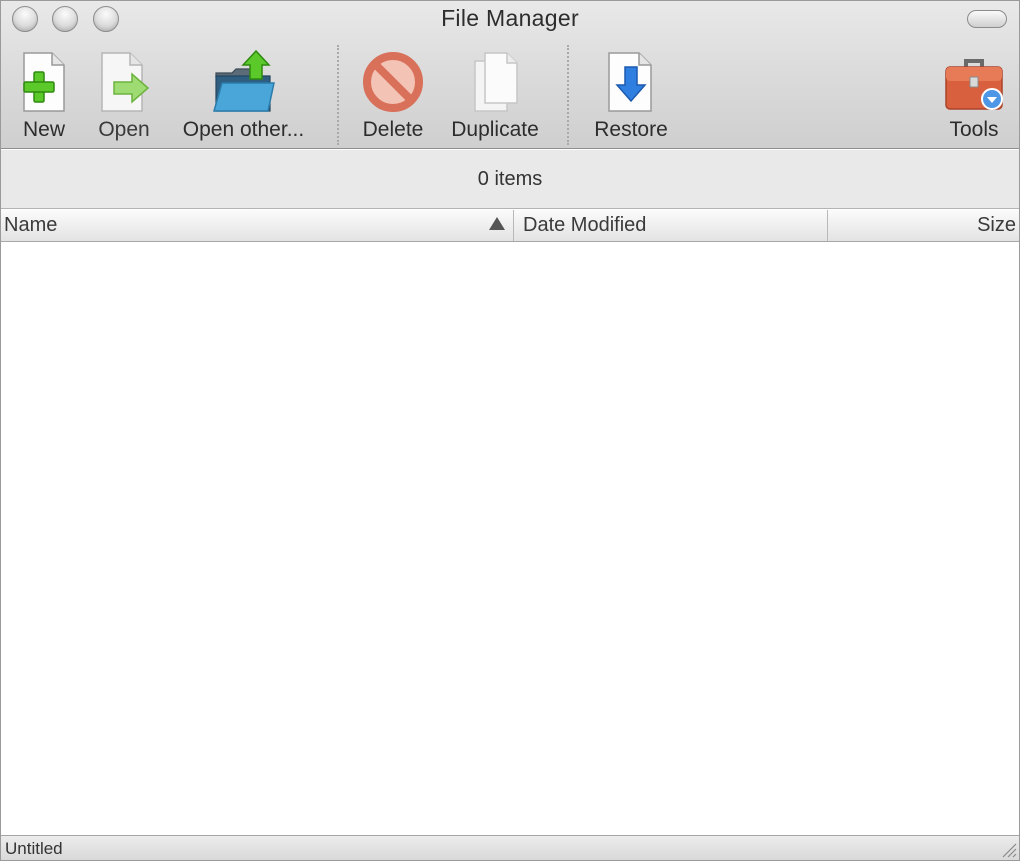 This screenshot has width=1020, height=861. What do you see at coordinates (44, 82) in the screenshot?
I see `new-document-icon` at bounding box center [44, 82].